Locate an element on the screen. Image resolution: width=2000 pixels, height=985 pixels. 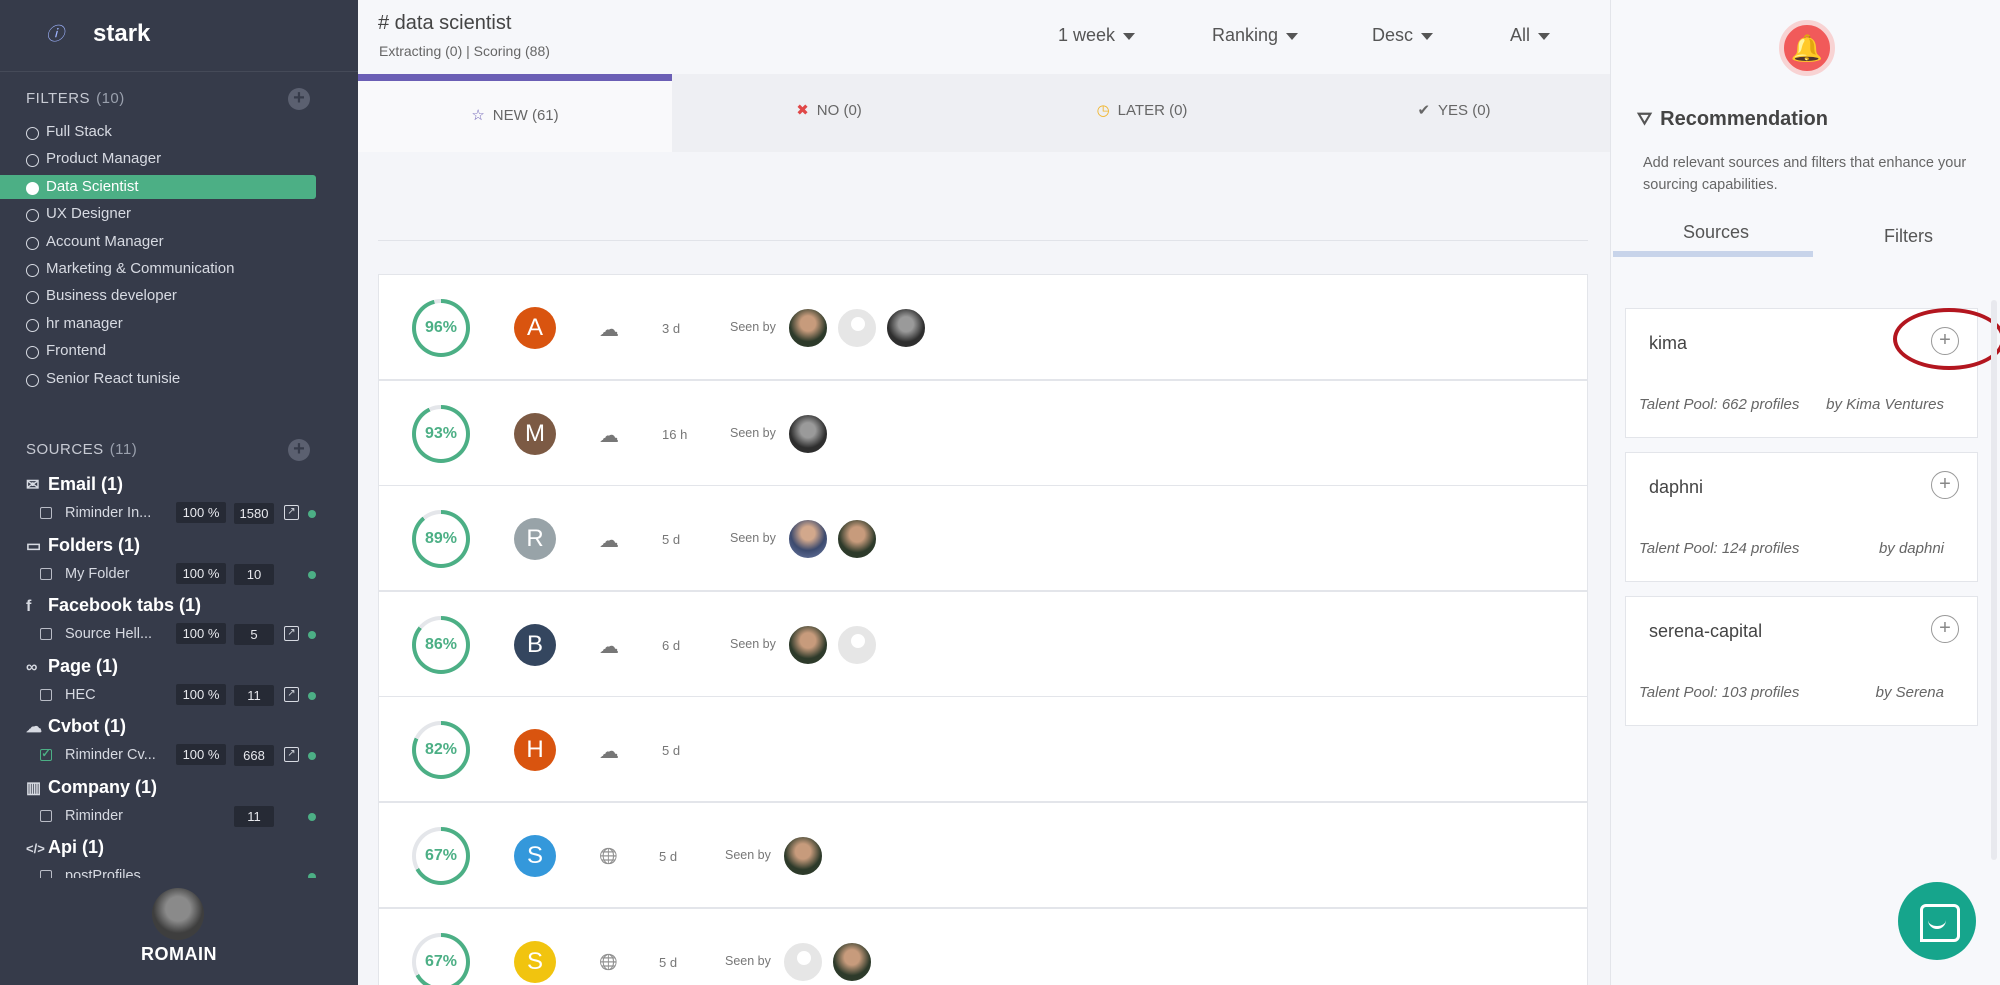
source-row: Riminder 11 is located at coordinates (180, 816).